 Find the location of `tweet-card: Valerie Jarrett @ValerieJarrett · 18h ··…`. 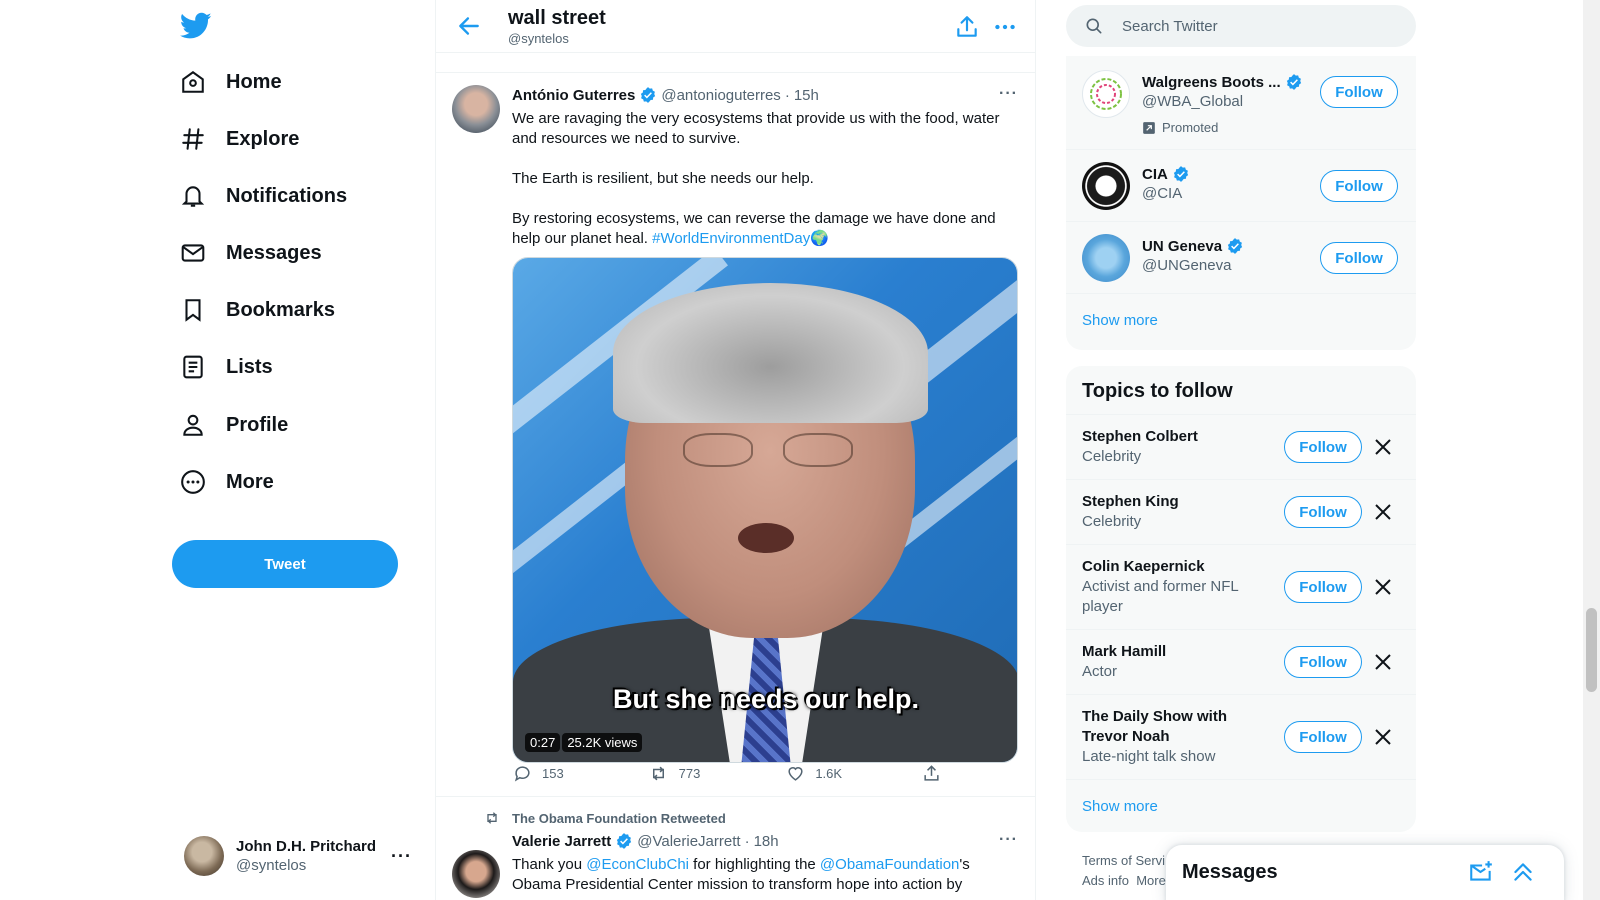

tweet-card: Valerie Jarrett @ValerieJarrett · 18h ··… is located at coordinates (735, 864).